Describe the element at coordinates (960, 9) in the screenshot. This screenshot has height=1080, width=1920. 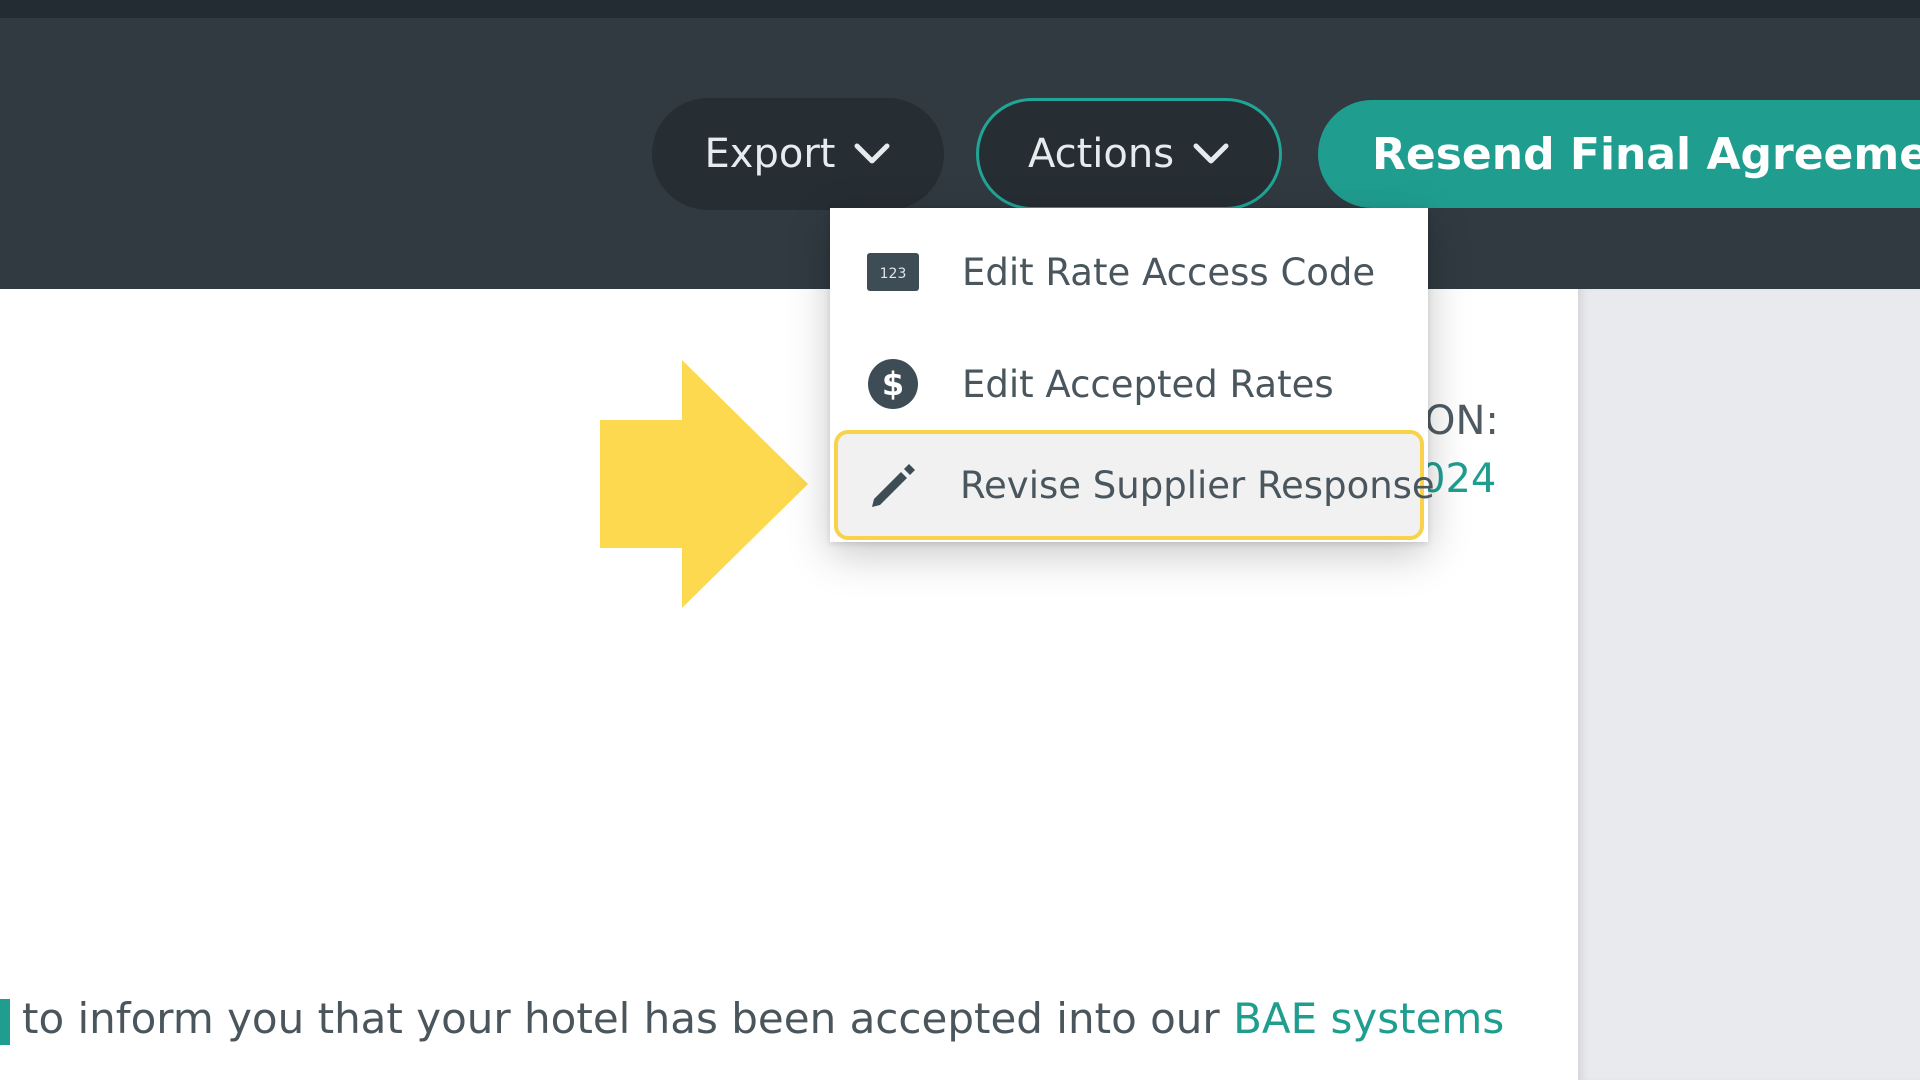
I see `top-strip` at that location.